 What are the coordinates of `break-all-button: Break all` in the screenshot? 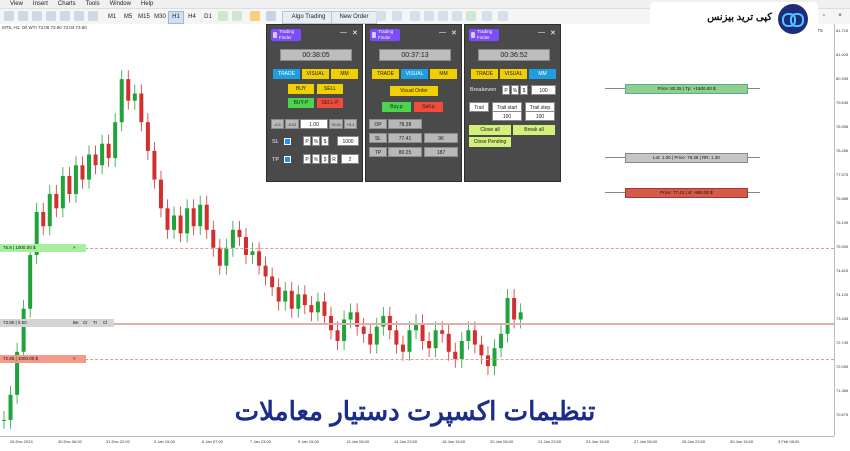 It's located at (534, 130).